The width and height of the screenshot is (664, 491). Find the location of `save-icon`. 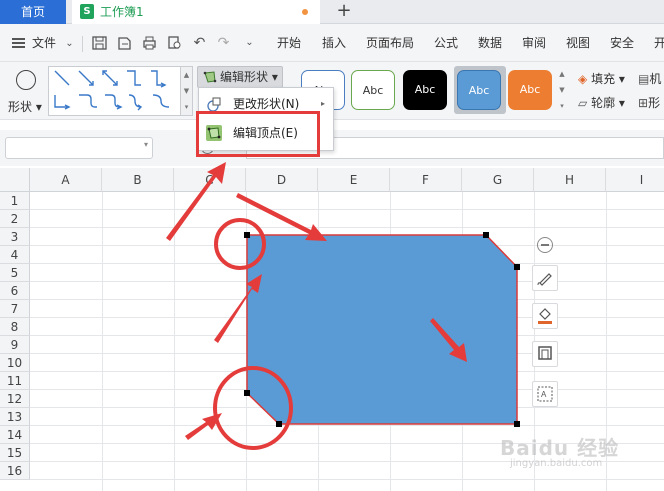

save-icon is located at coordinates (99, 43).